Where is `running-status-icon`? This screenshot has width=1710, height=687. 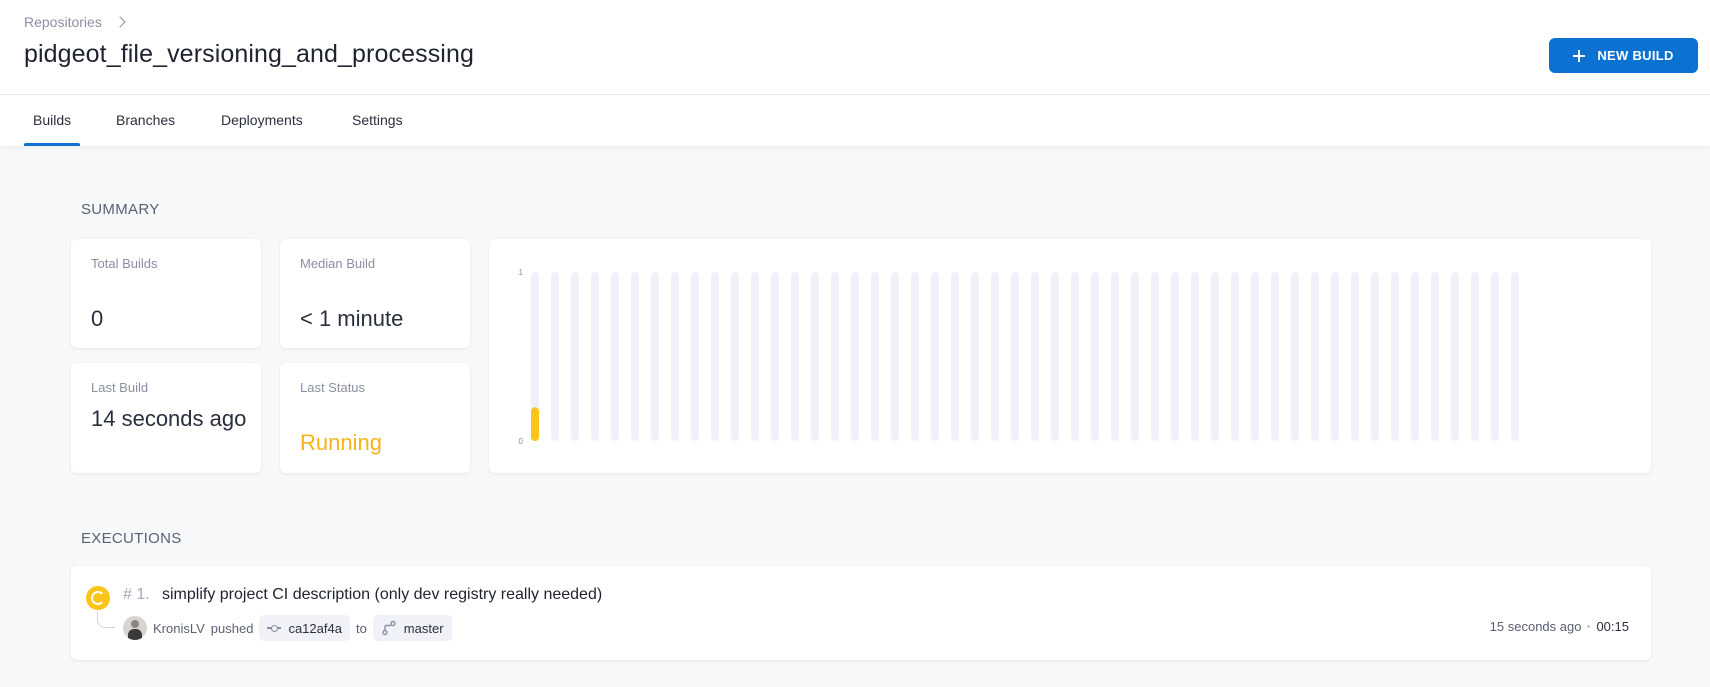 running-status-icon is located at coordinates (98, 598).